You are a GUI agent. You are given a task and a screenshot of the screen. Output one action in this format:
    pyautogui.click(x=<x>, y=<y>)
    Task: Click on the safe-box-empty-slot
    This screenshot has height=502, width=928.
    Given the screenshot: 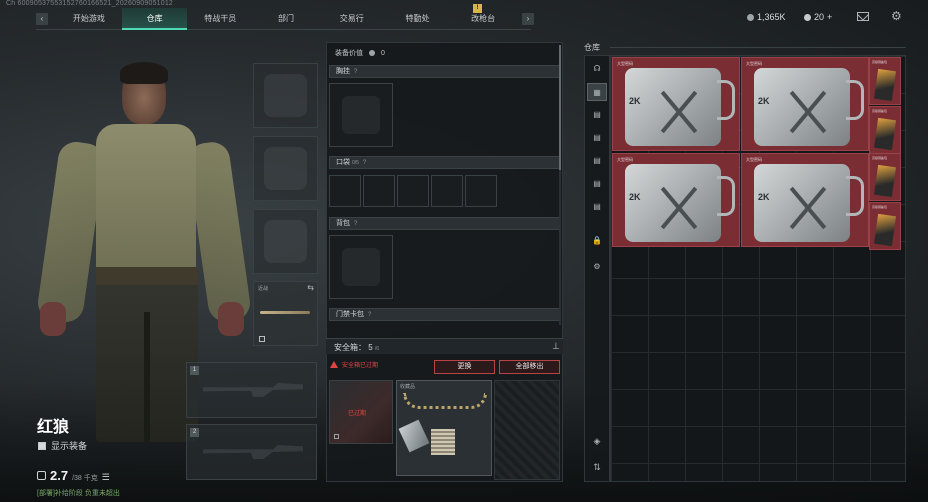 What is the action you would take?
    pyautogui.click(x=527, y=430)
    